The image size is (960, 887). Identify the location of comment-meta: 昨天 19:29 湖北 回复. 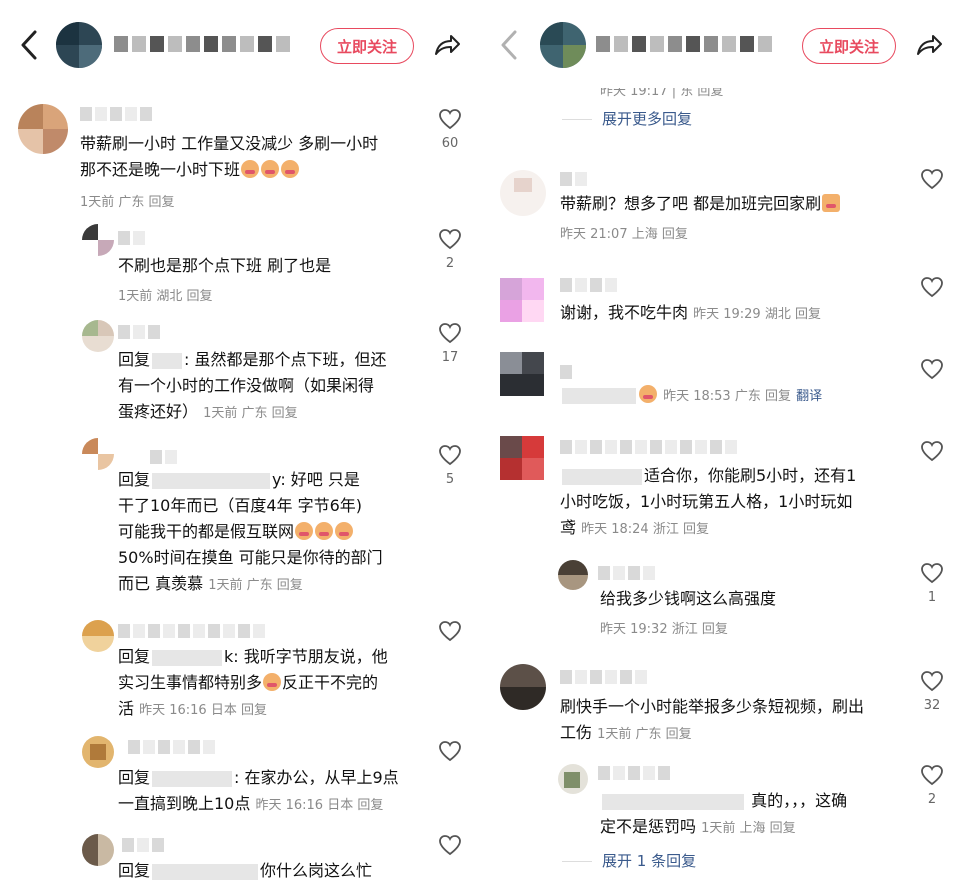
(757, 314).